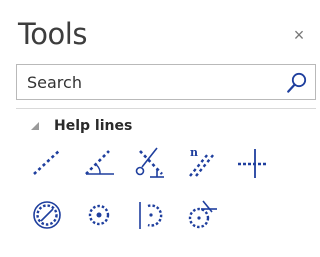 The image size is (320, 257). Describe the element at coordinates (93, 126) in the screenshot. I see `group-label: Help lines` at that location.